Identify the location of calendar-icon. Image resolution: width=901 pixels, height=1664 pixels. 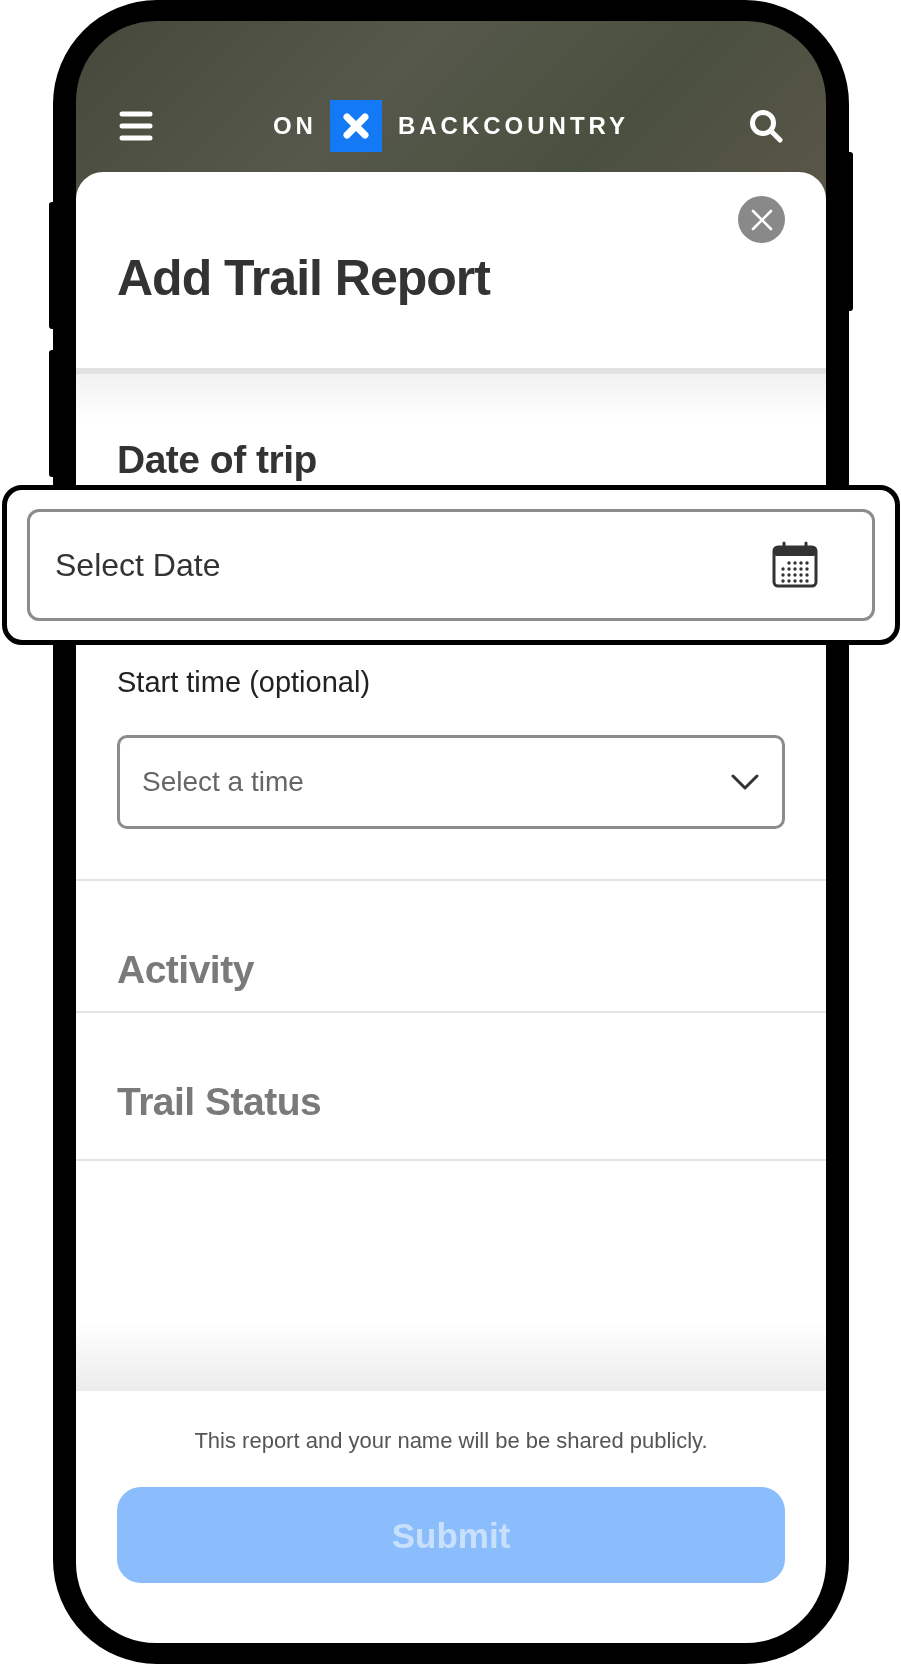
(795, 565).